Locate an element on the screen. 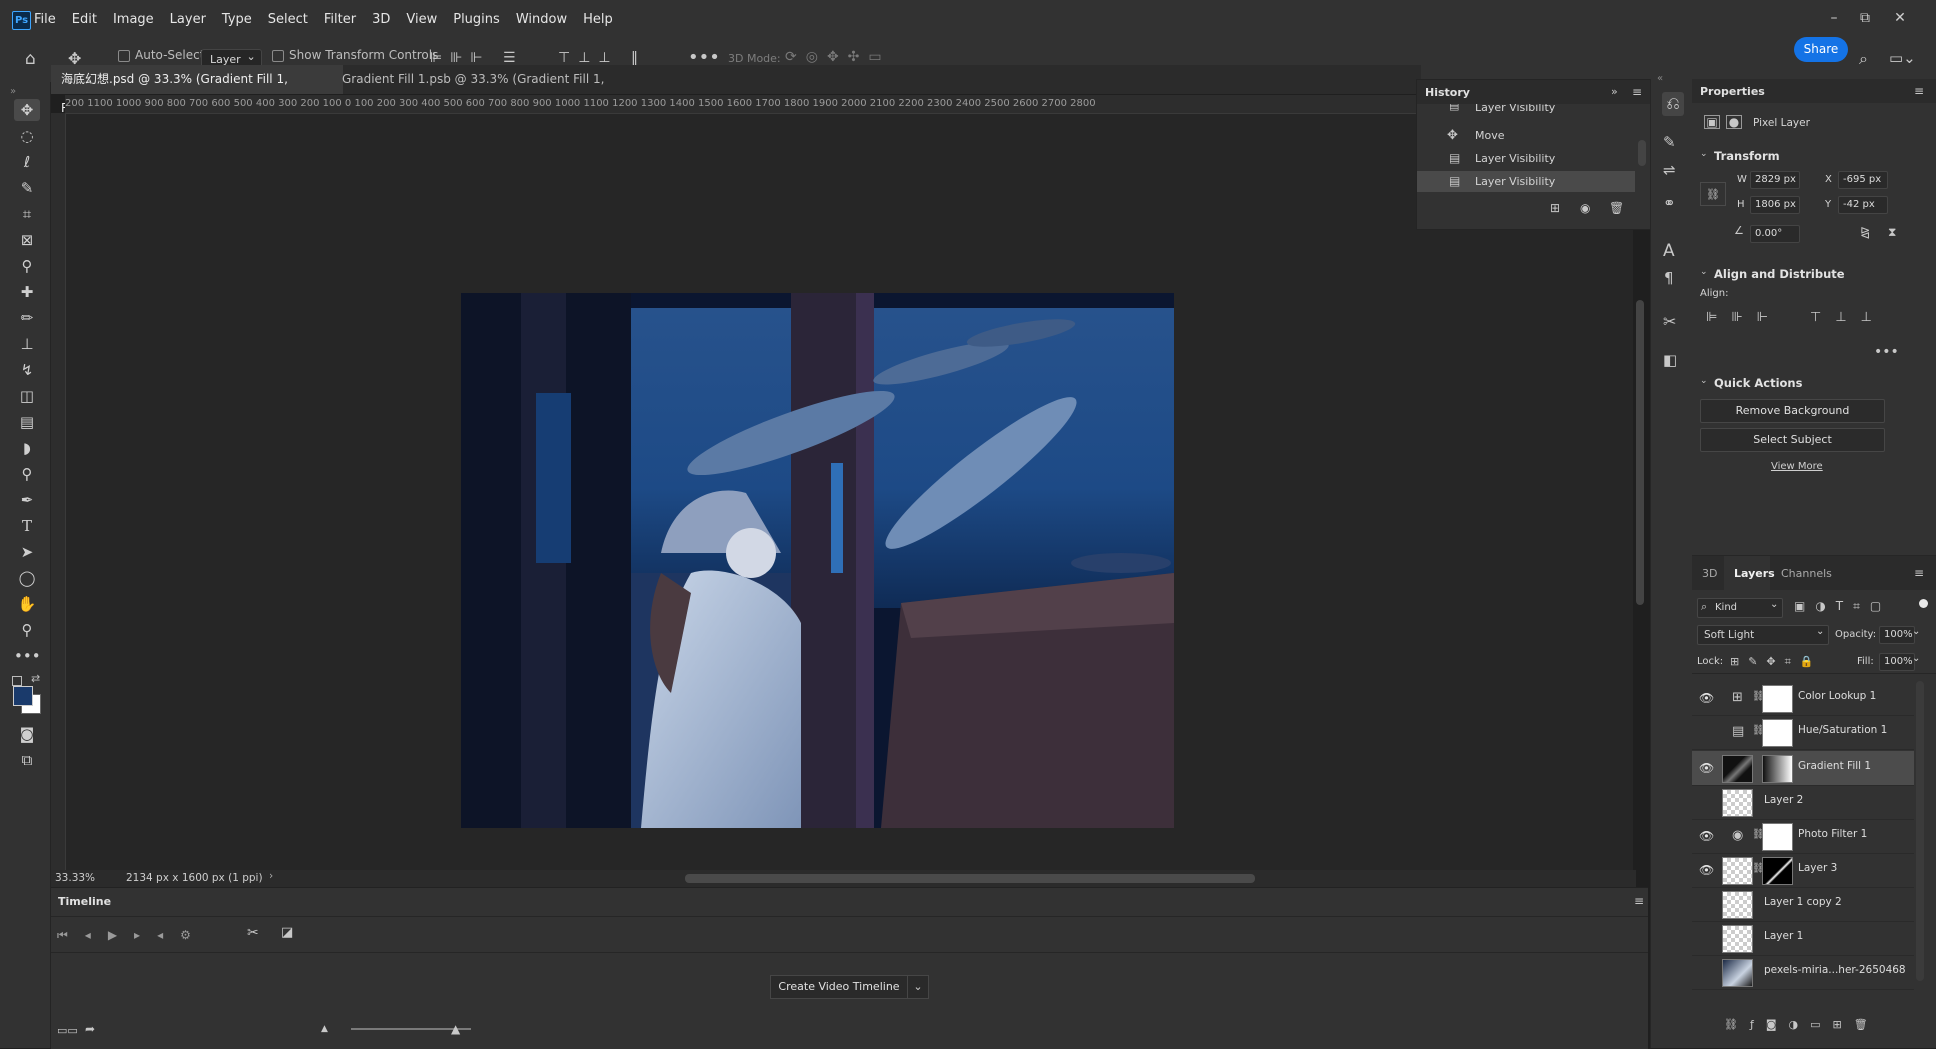 The image size is (1936, 1049). layer-row: 👁 pexels-miria...her-2650468 is located at coordinates (1803, 972).